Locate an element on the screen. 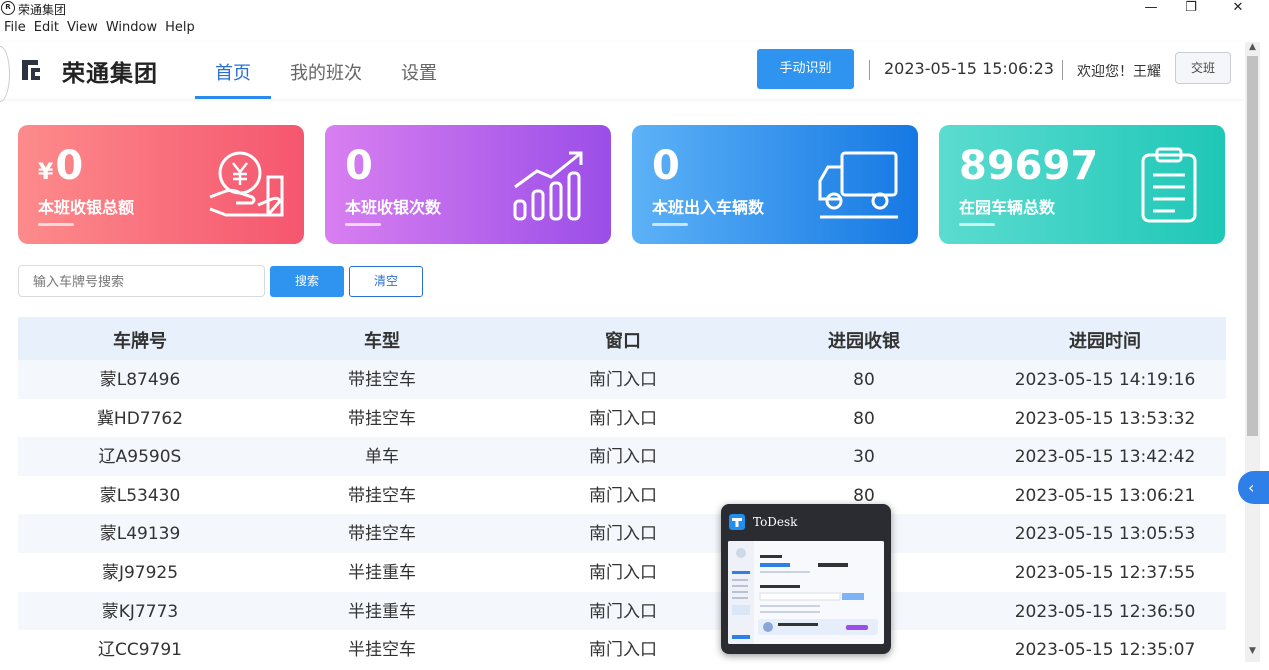  handover-button: 交班 is located at coordinates (1203, 68).